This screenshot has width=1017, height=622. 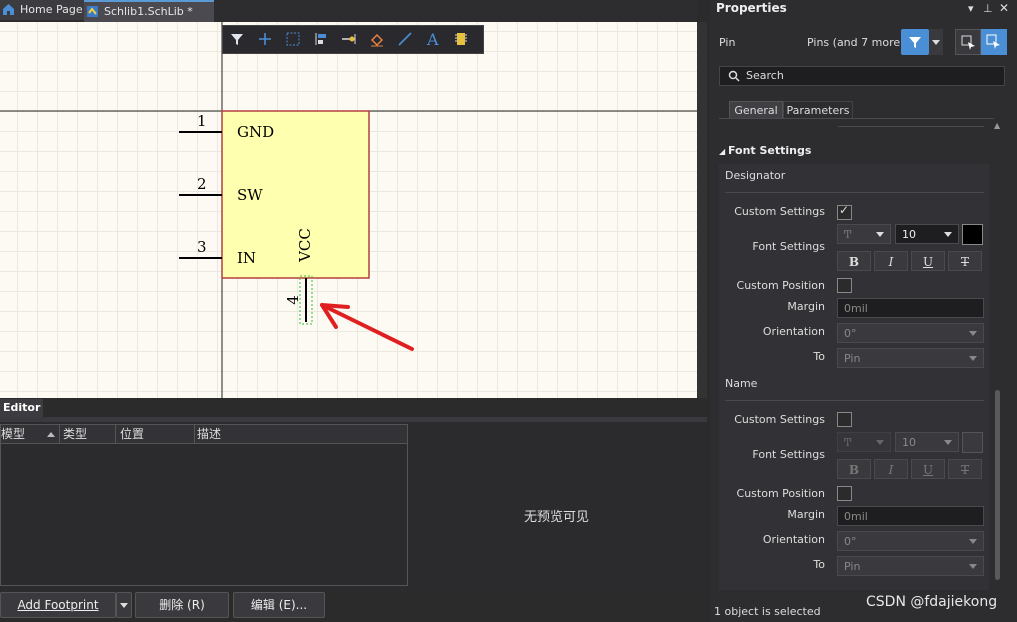 What do you see at coordinates (349, 39) in the screenshot?
I see `pin-icon` at bounding box center [349, 39].